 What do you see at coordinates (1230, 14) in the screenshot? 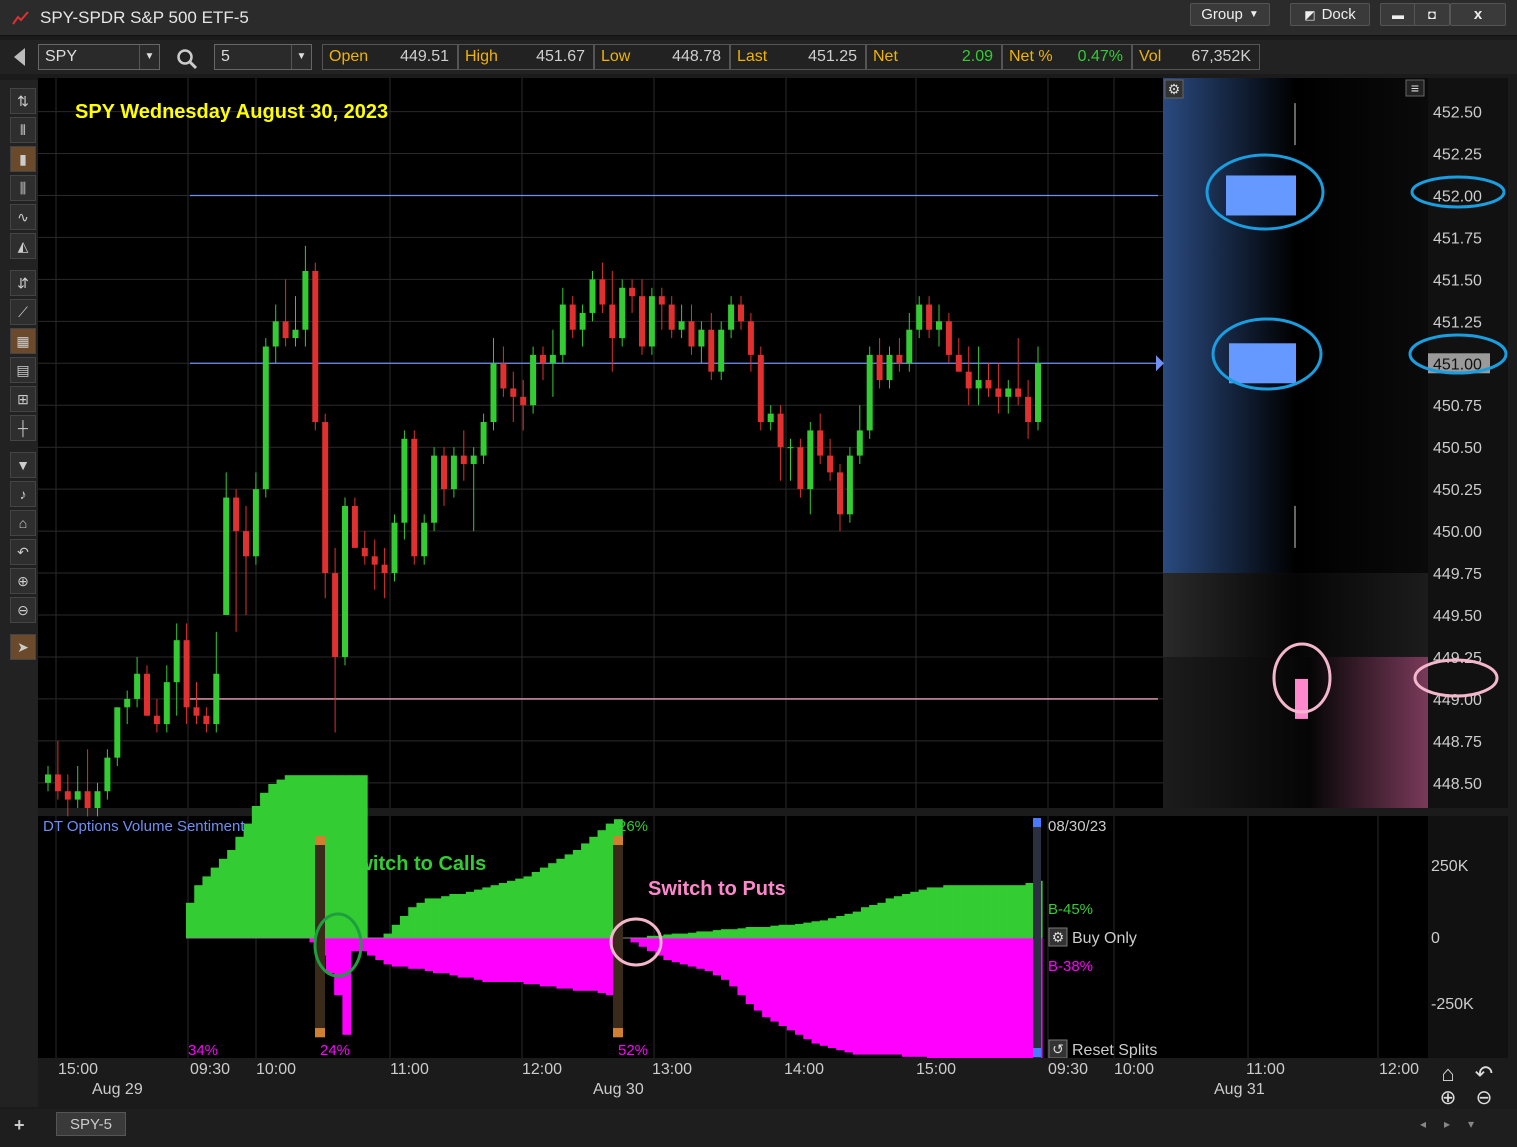
I see `group-button: Group ▼` at bounding box center [1230, 14].